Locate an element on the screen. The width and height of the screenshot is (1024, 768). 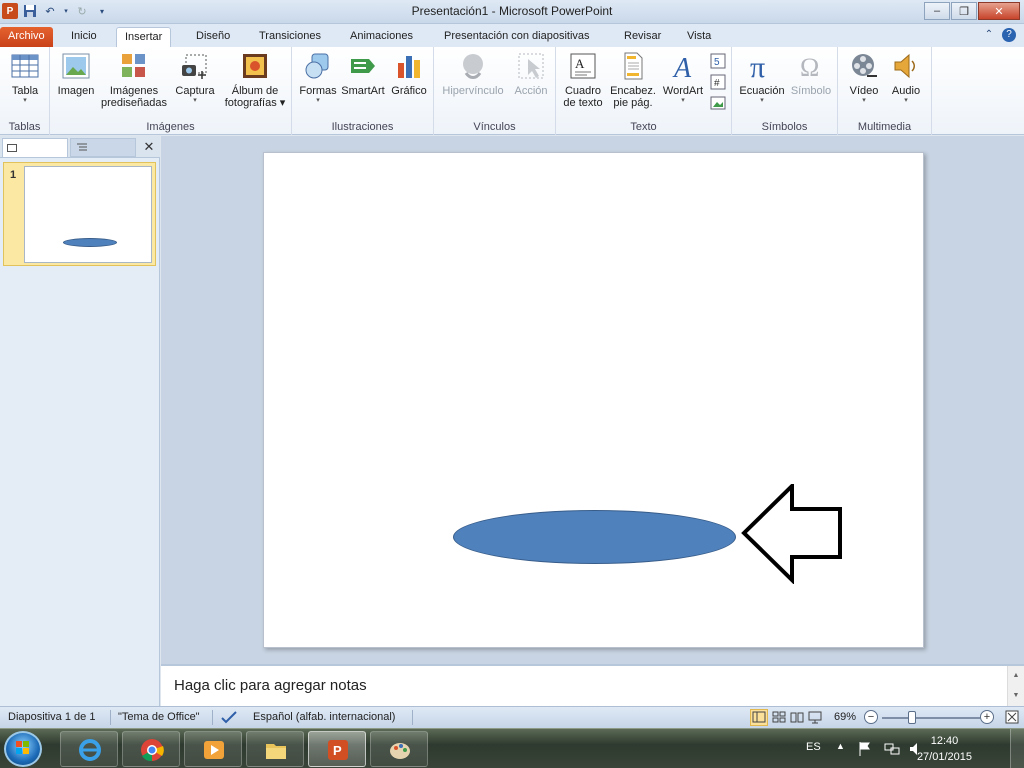
imagen-button: Imagen is located at coordinates (76, 74).